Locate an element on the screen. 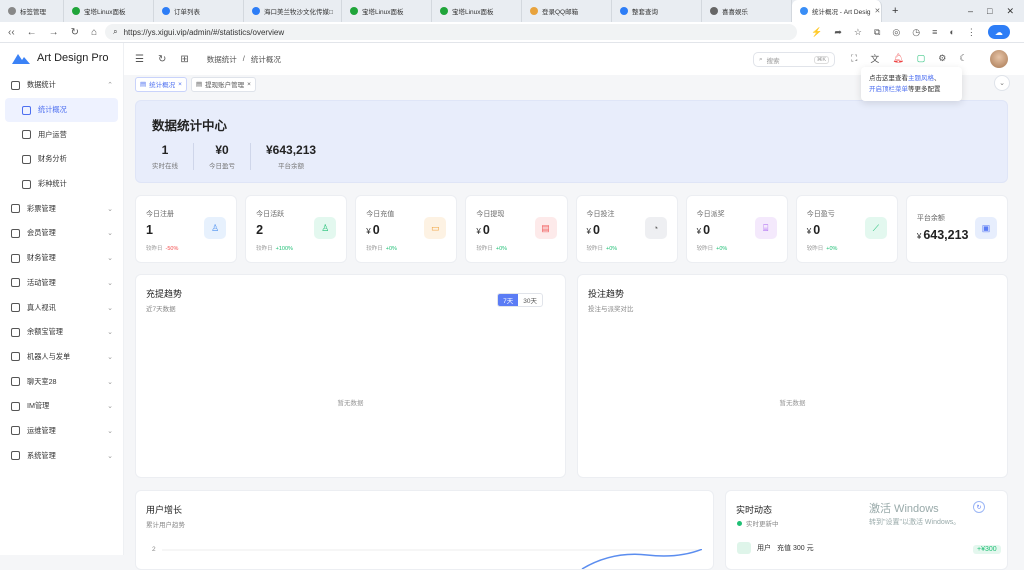  download-icon: ◎ is located at coordinates (896, 32).